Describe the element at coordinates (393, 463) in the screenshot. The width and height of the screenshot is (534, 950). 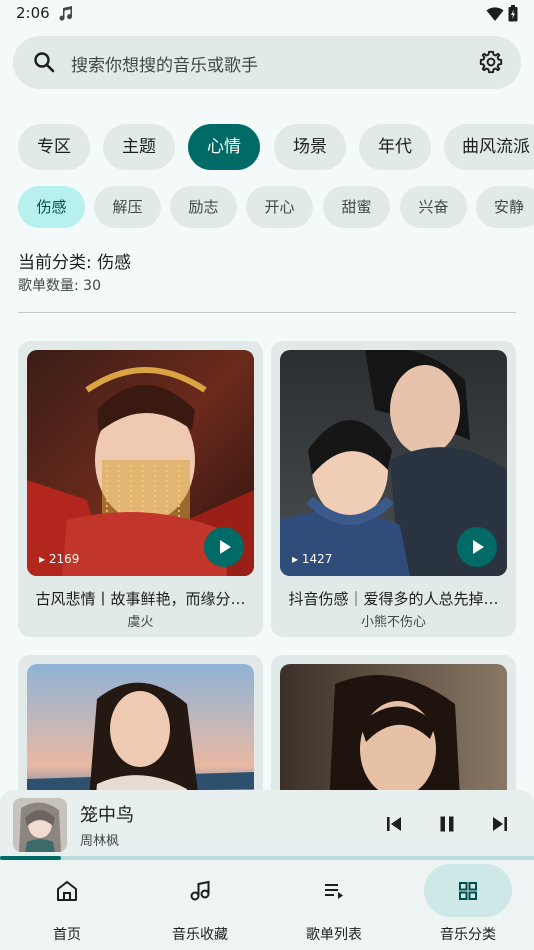
I see `playlist-cover-image: ▸ 1427` at that location.